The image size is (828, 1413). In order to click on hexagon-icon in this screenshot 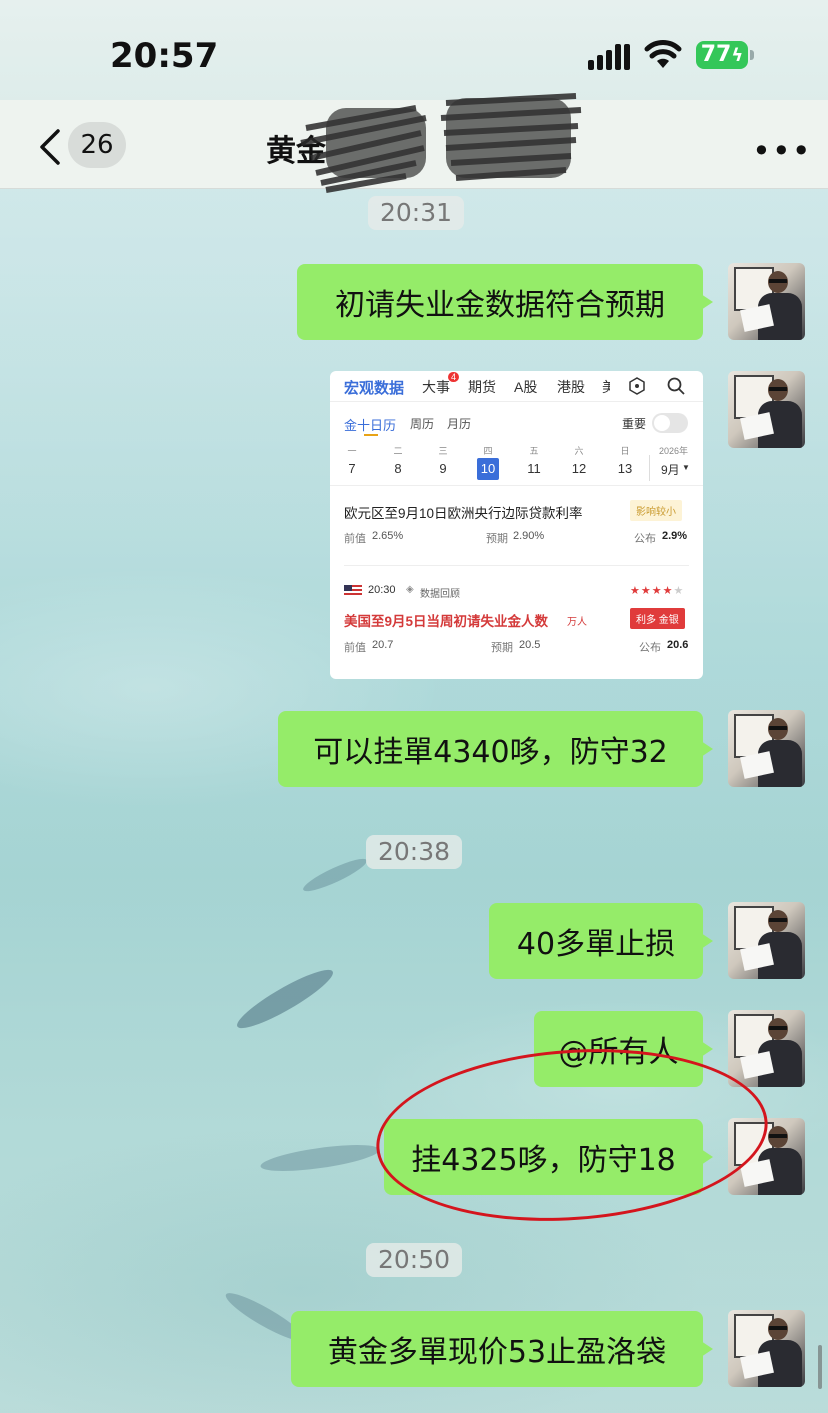, I will do `click(637, 386)`.